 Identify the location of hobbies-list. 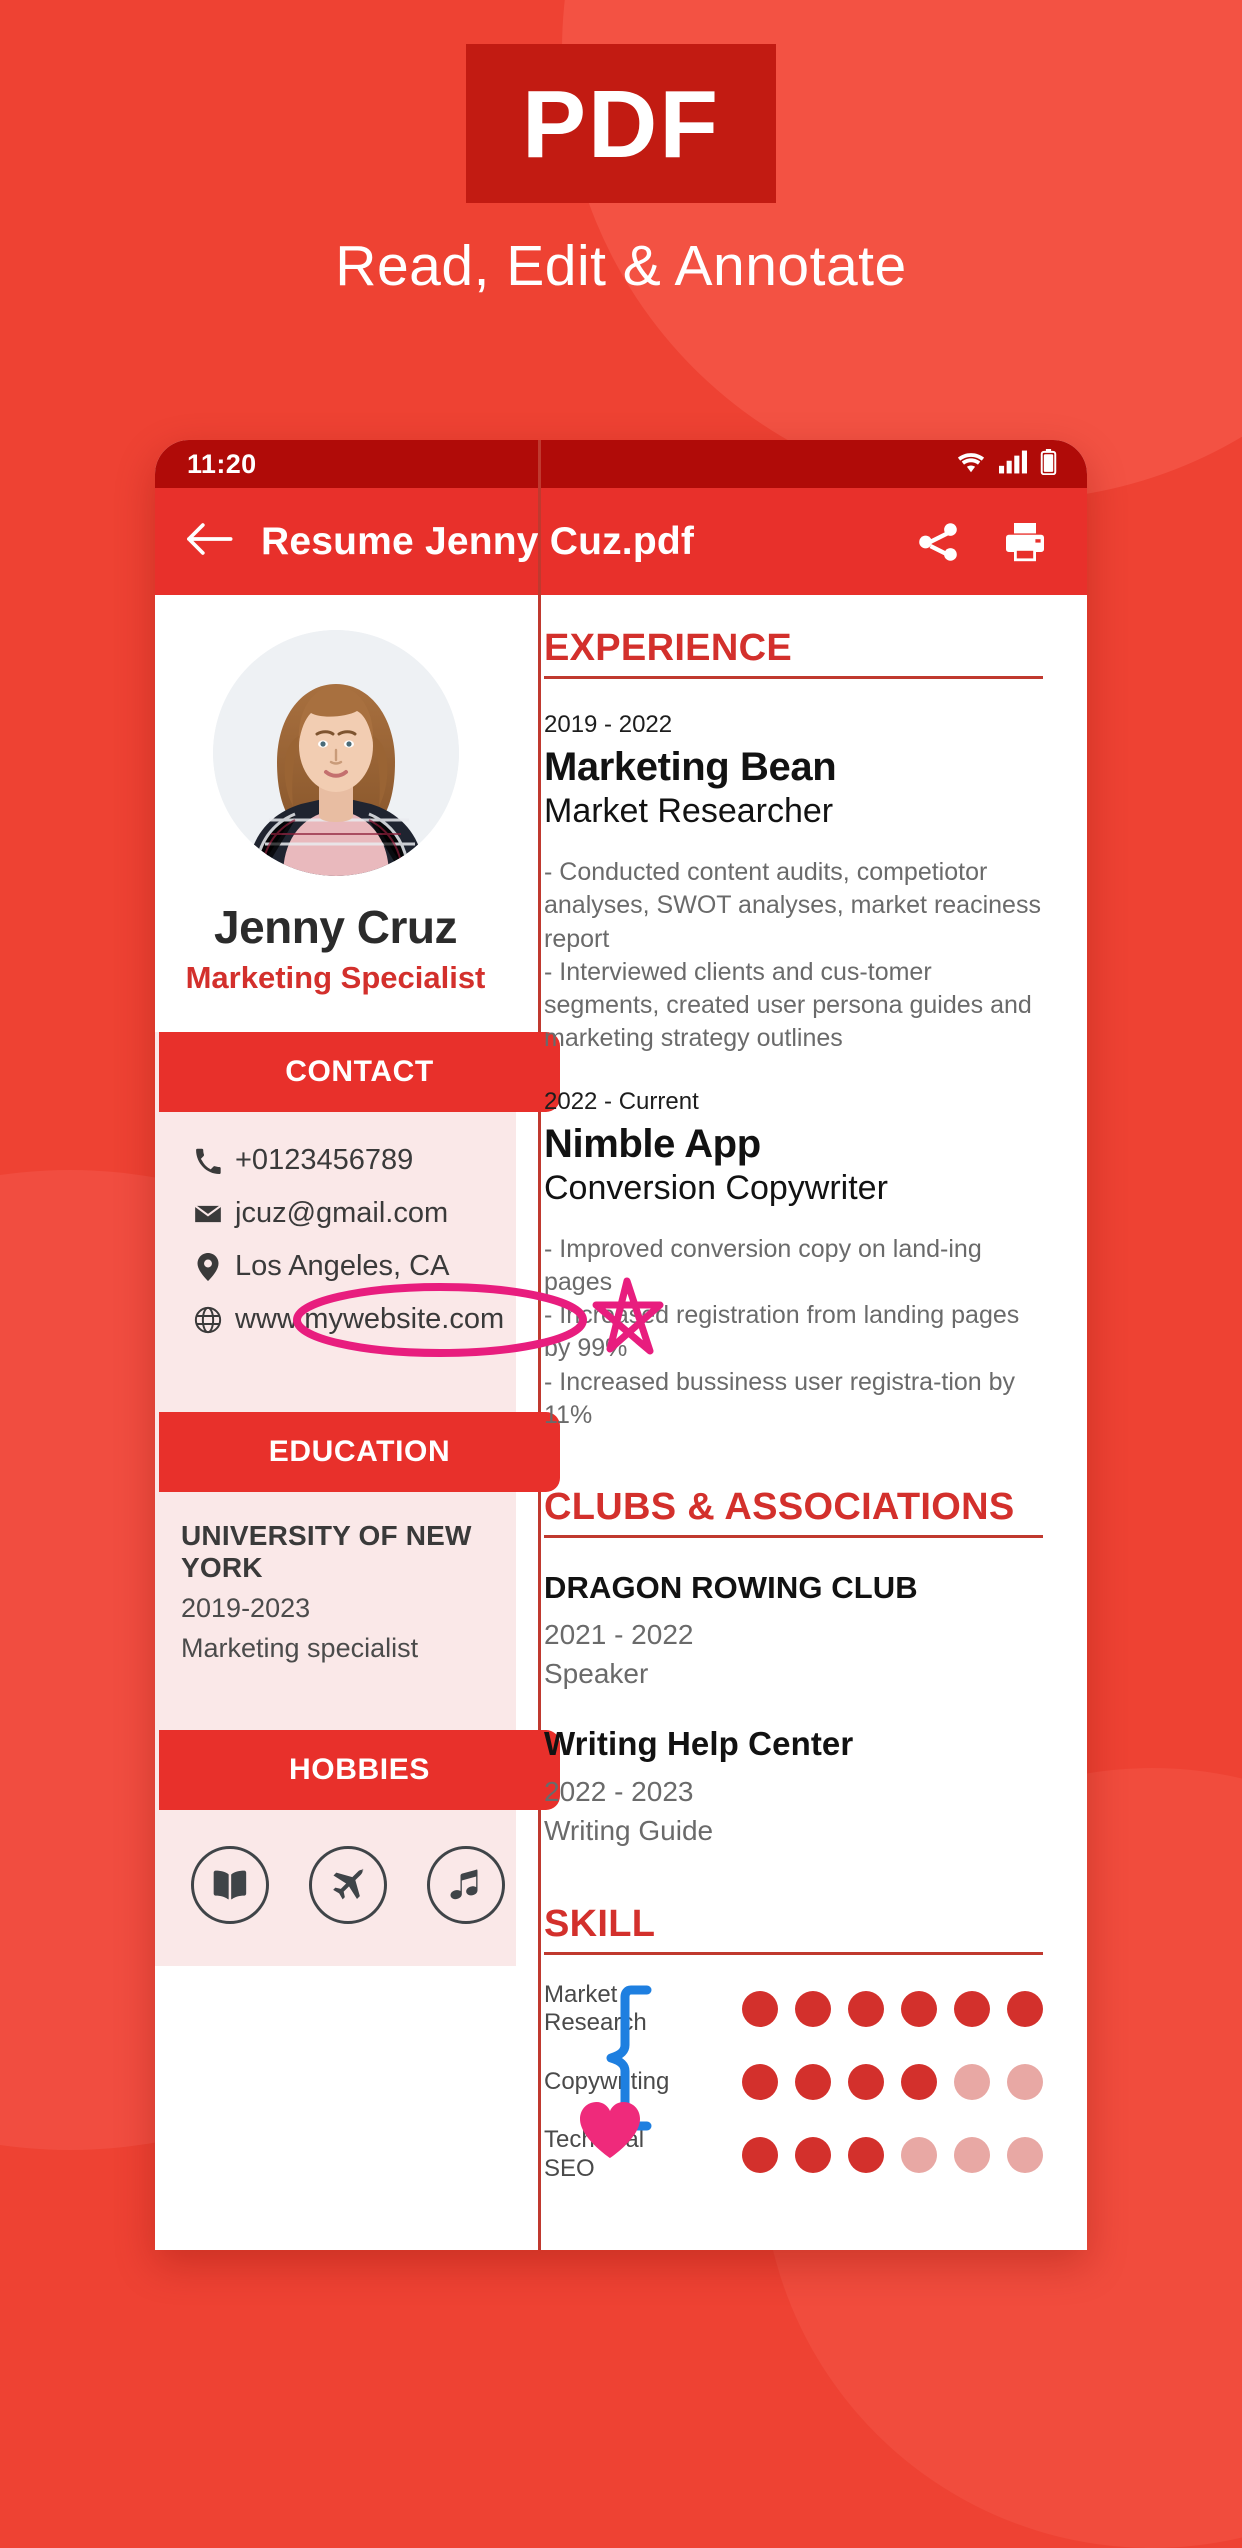
(335, 1887).